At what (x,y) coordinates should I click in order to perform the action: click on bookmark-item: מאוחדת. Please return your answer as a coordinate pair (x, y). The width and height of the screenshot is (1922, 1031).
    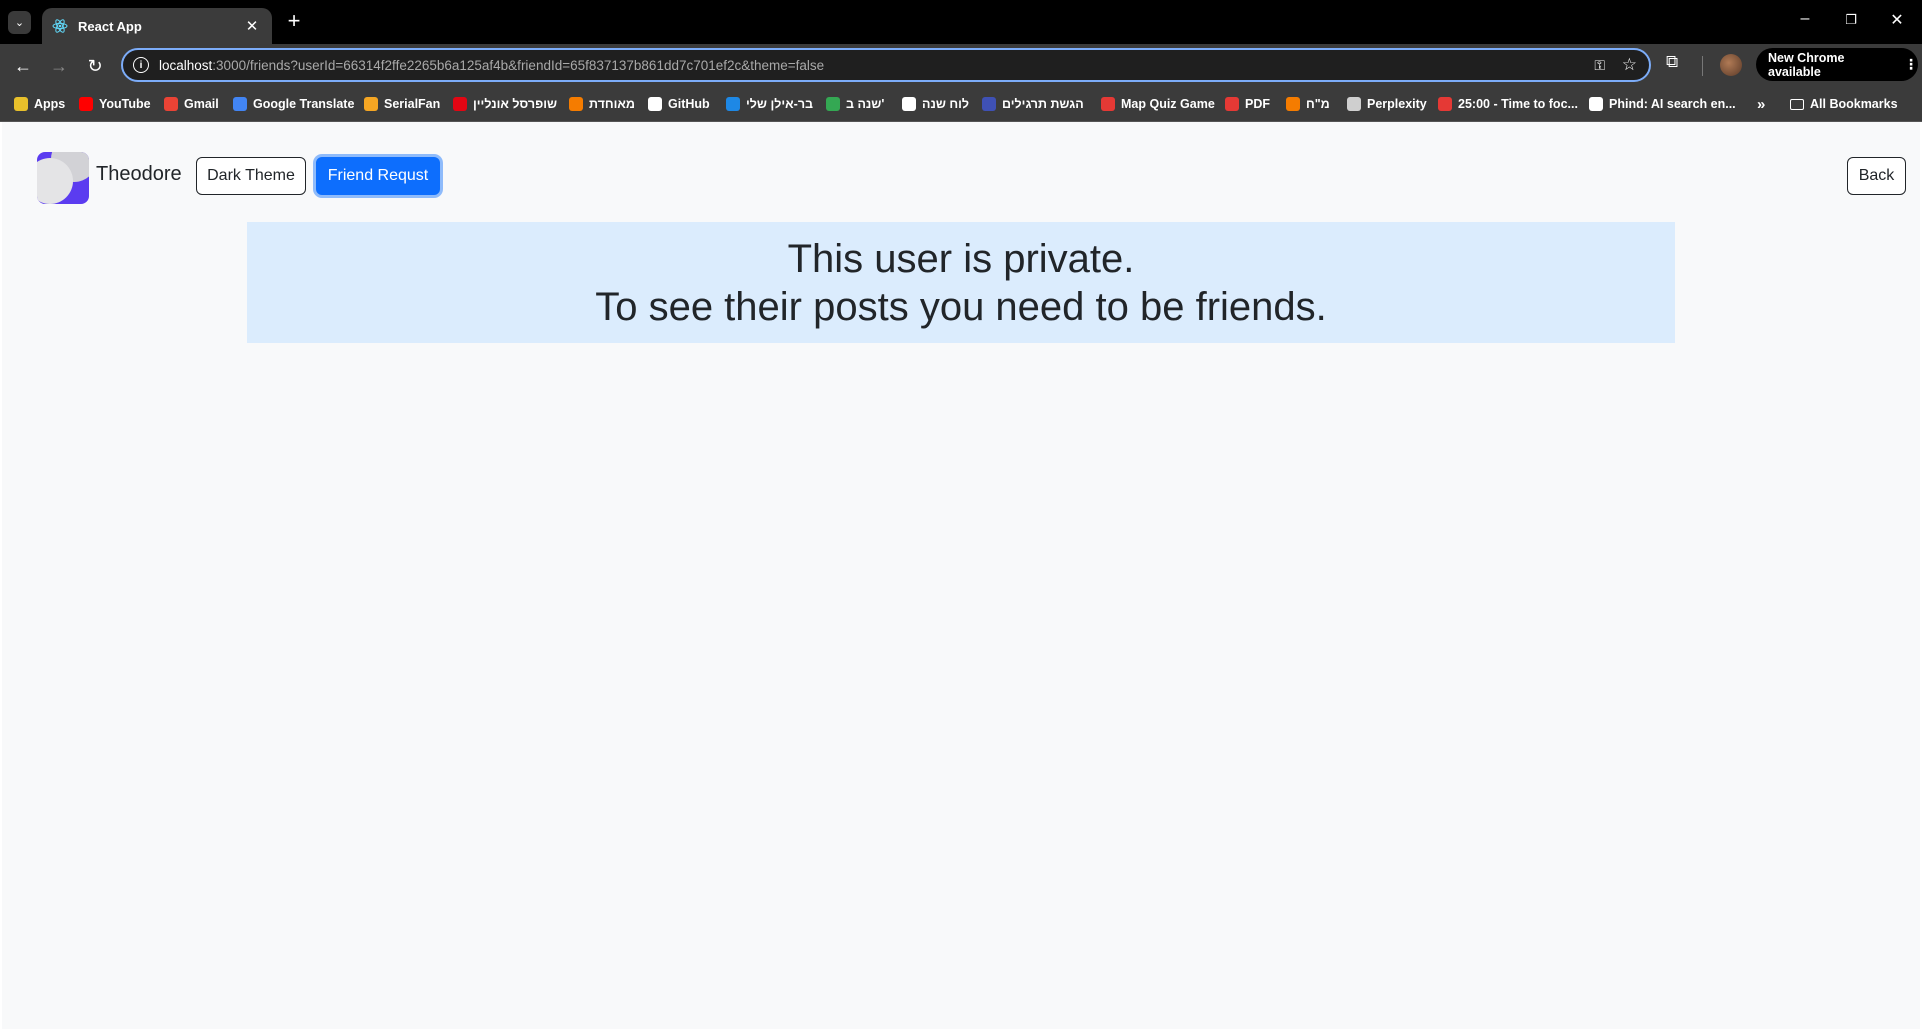
    Looking at the image, I should click on (602, 104).